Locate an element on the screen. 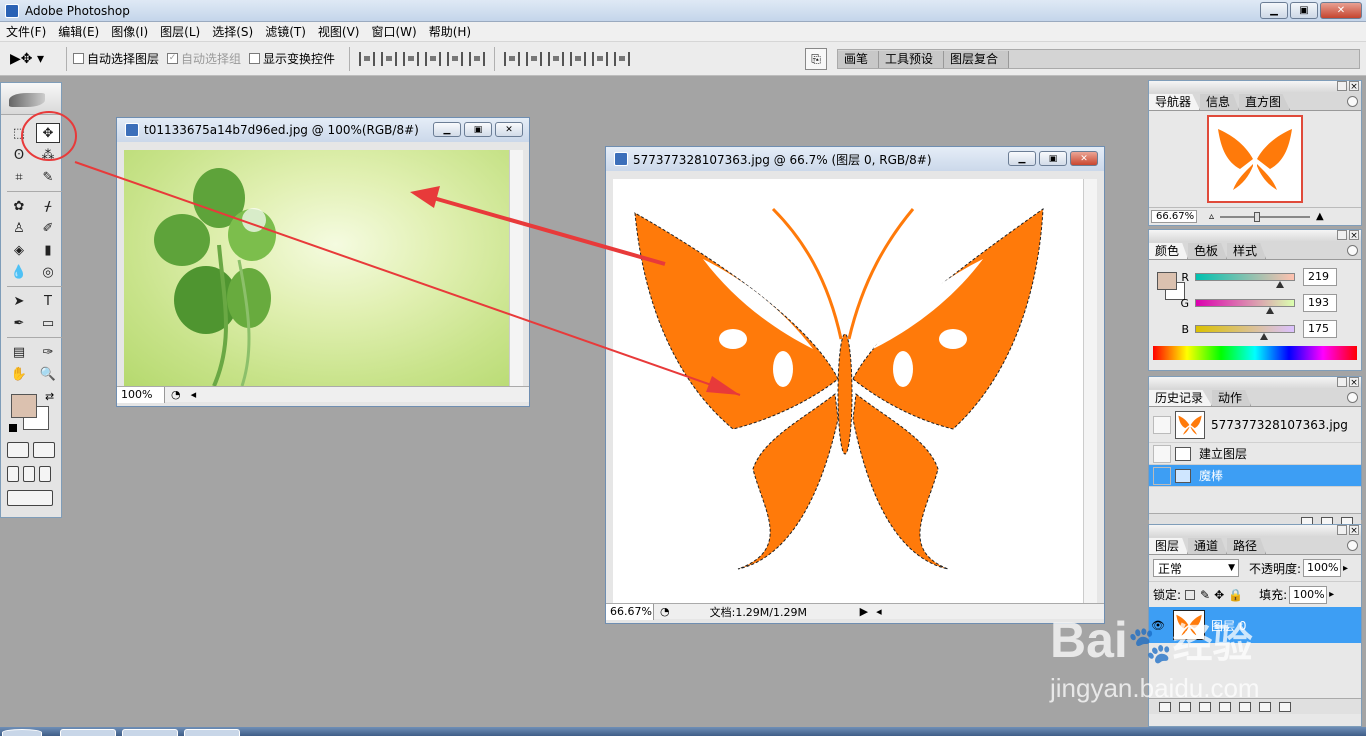 This screenshot has width=1366, height=736. baidu-jingyan-watermark: Bai🐾经验 jingyan.baidu.com is located at coordinates (1200, 662).